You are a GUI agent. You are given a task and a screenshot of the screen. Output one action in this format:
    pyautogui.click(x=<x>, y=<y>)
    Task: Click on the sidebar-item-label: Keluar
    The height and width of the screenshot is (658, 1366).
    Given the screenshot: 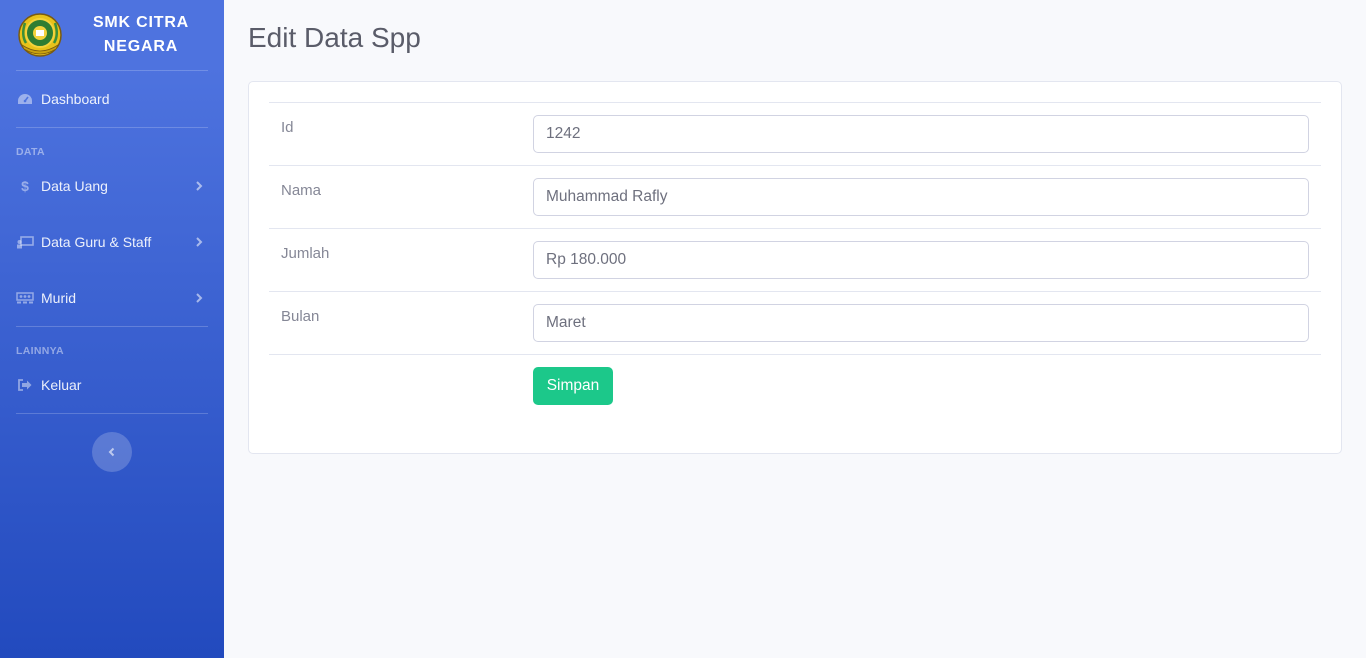 What is the action you would take?
    pyautogui.click(x=61, y=385)
    